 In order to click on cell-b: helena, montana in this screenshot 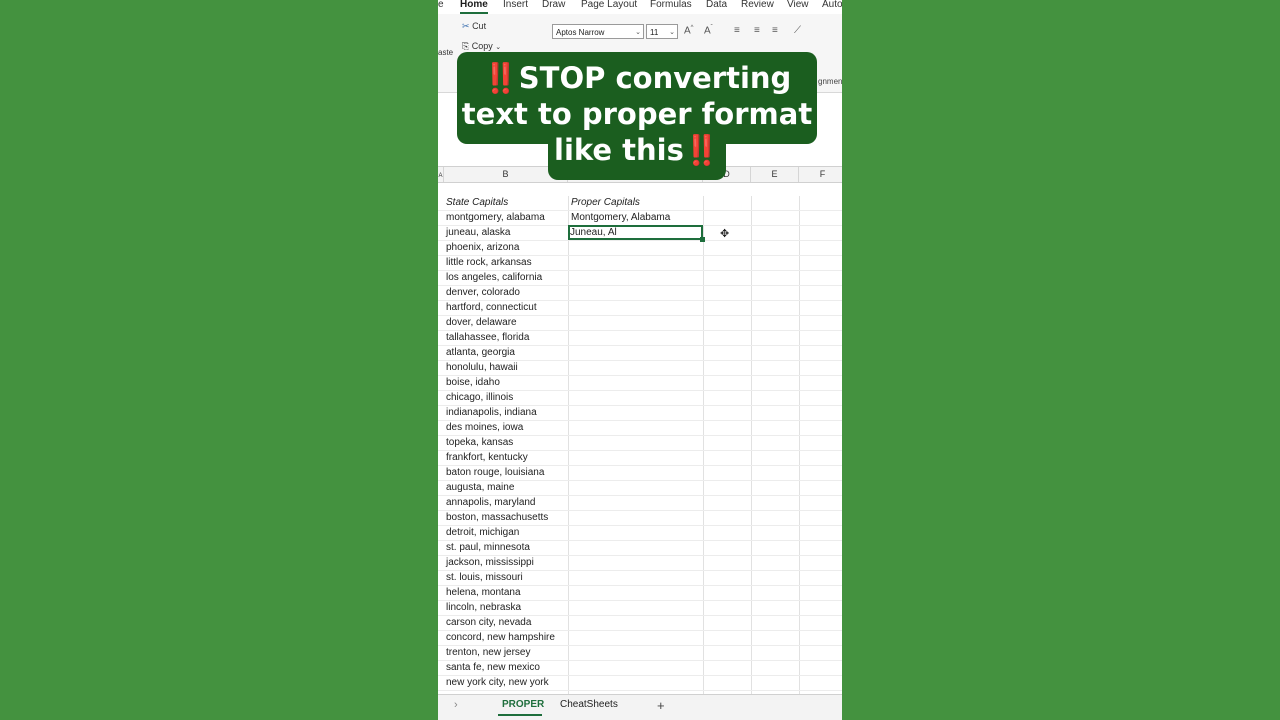, I will do `click(483, 593)`.